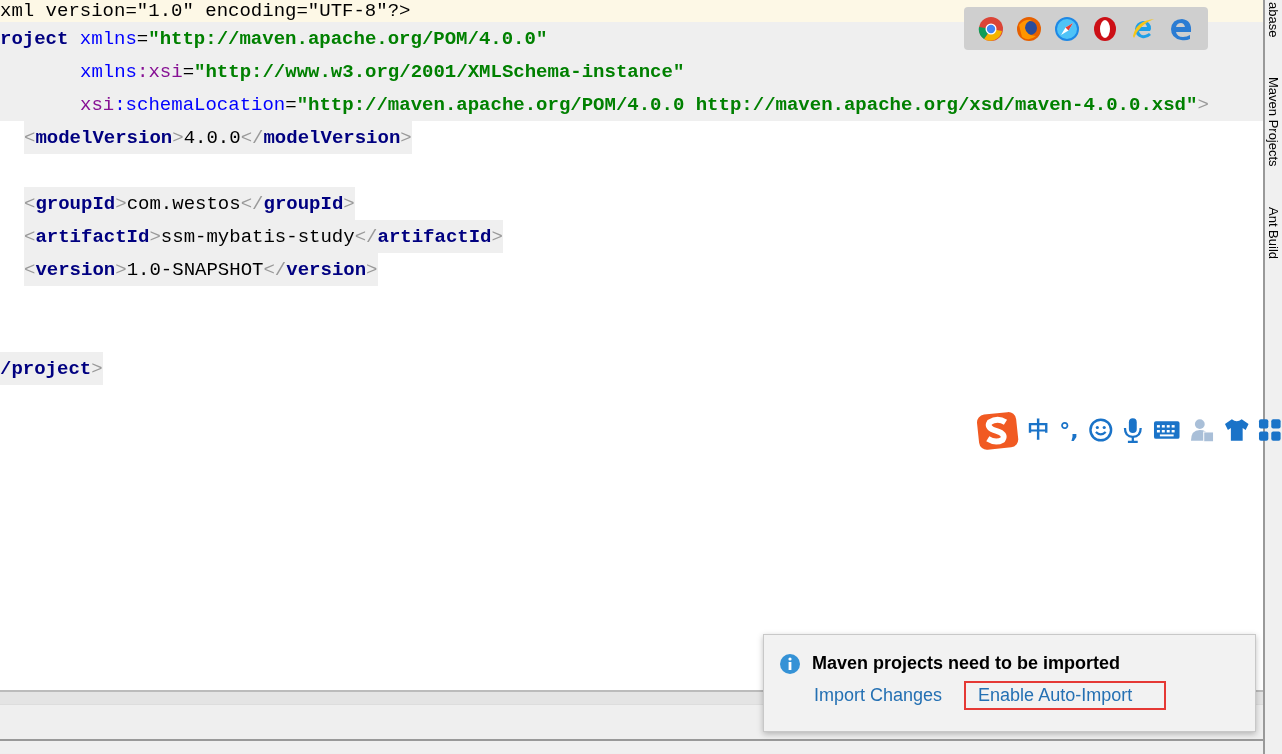  Describe the element at coordinates (201, 269) in the screenshot. I see `code-line: <version>1.0-SNAPSHOT</version>` at that location.